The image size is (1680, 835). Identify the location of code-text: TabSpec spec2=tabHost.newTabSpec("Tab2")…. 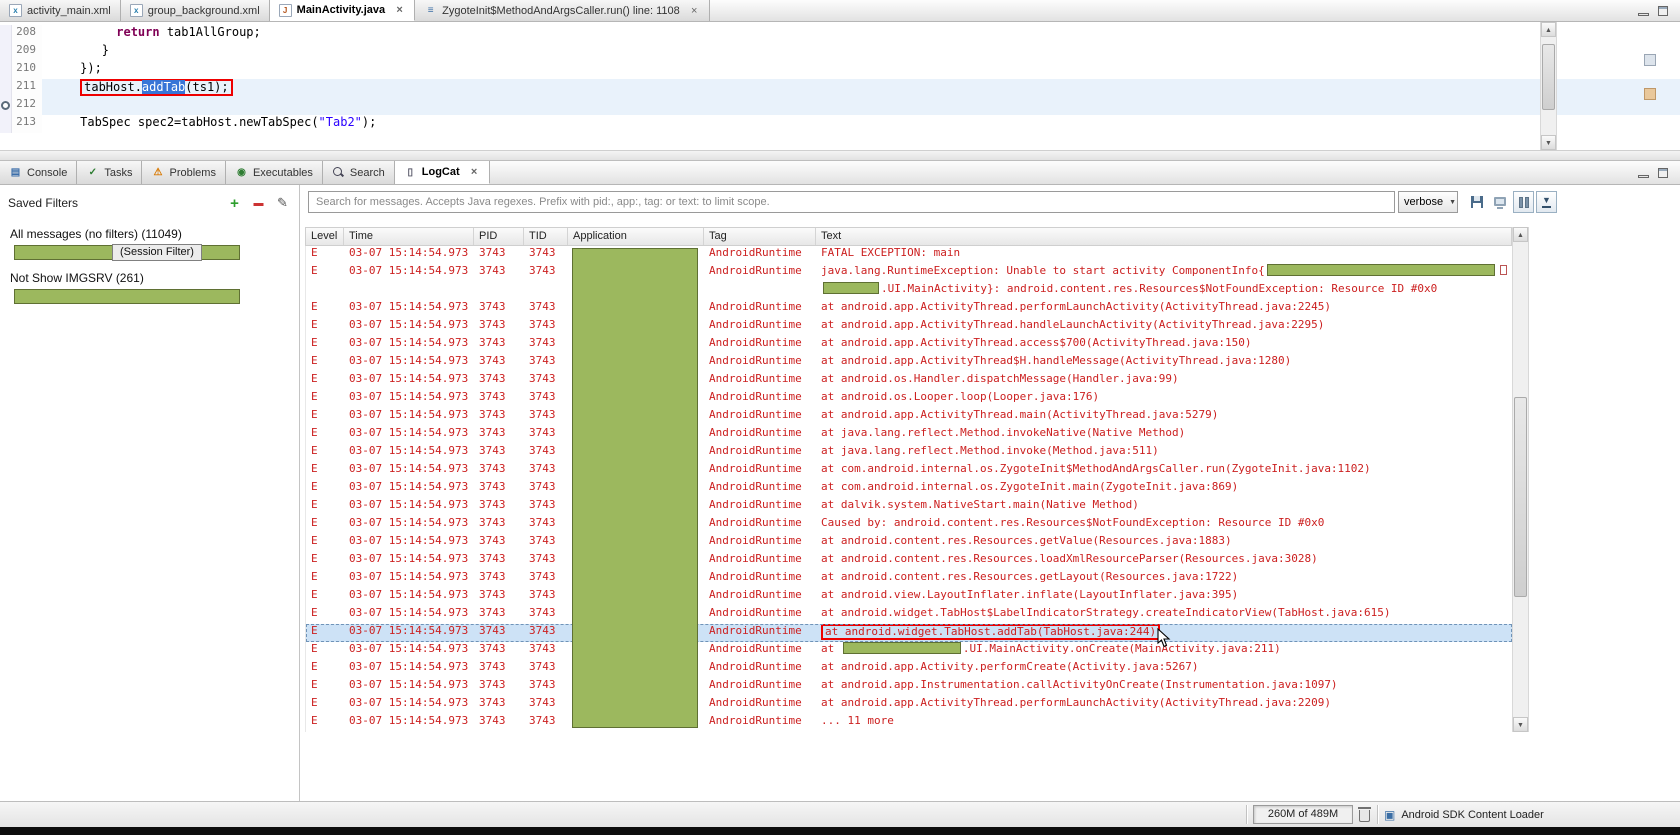
(861, 124).